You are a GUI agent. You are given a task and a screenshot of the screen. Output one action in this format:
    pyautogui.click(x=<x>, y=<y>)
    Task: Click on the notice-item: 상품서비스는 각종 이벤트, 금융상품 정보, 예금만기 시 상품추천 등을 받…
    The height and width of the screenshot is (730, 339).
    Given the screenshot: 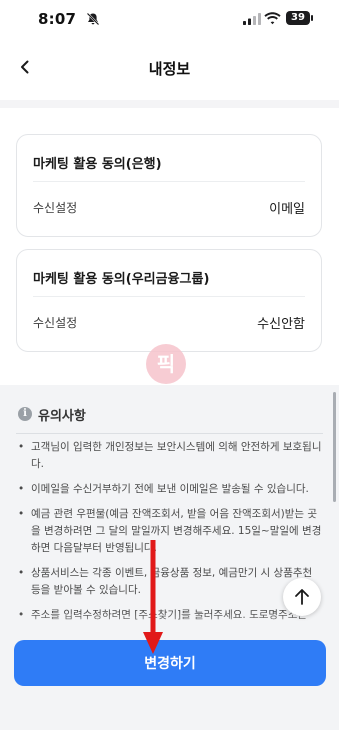 What is the action you would take?
    pyautogui.click(x=171, y=582)
    